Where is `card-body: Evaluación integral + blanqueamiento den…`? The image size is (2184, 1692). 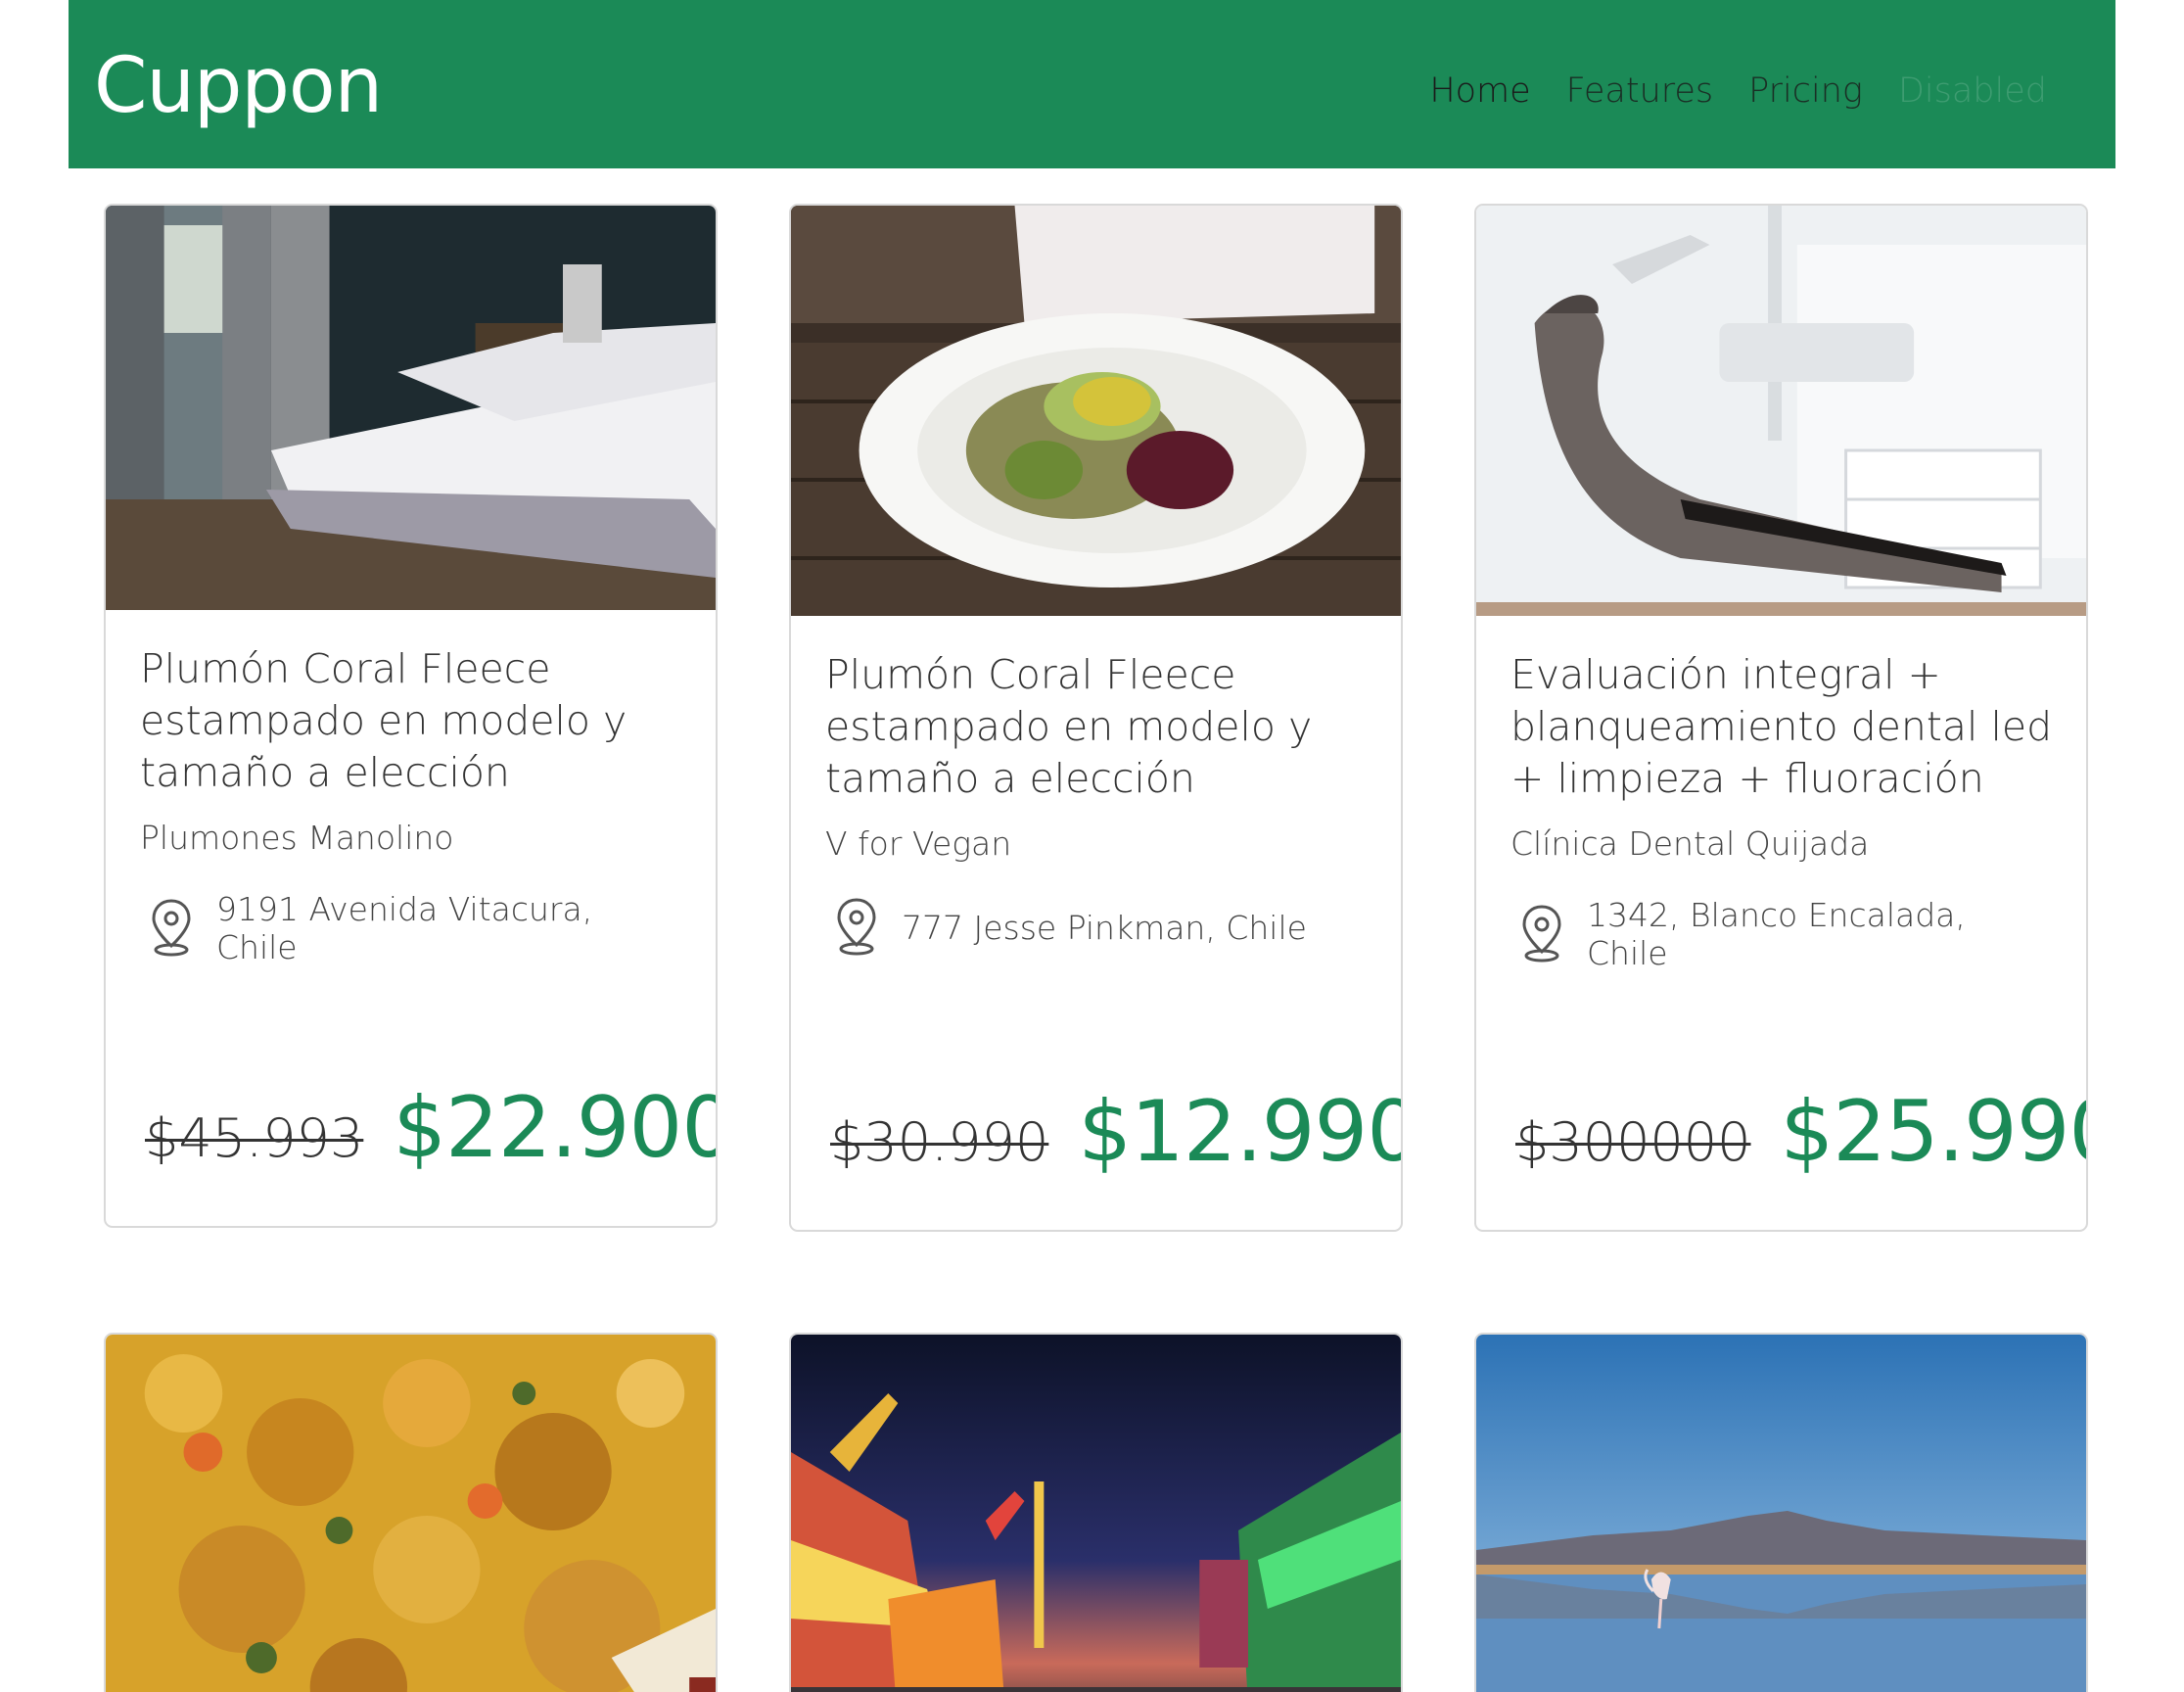 card-body: Evaluación integral + blanqueamiento den… is located at coordinates (1781, 794).